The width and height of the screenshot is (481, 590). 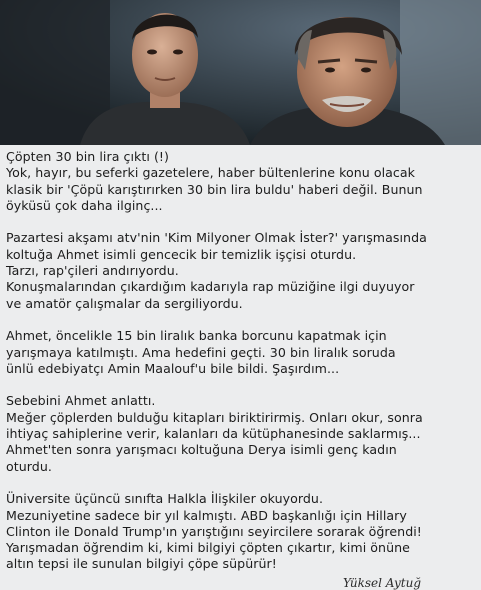 What do you see at coordinates (29, 466) in the screenshot?
I see `text-line: oturdu.` at bounding box center [29, 466].